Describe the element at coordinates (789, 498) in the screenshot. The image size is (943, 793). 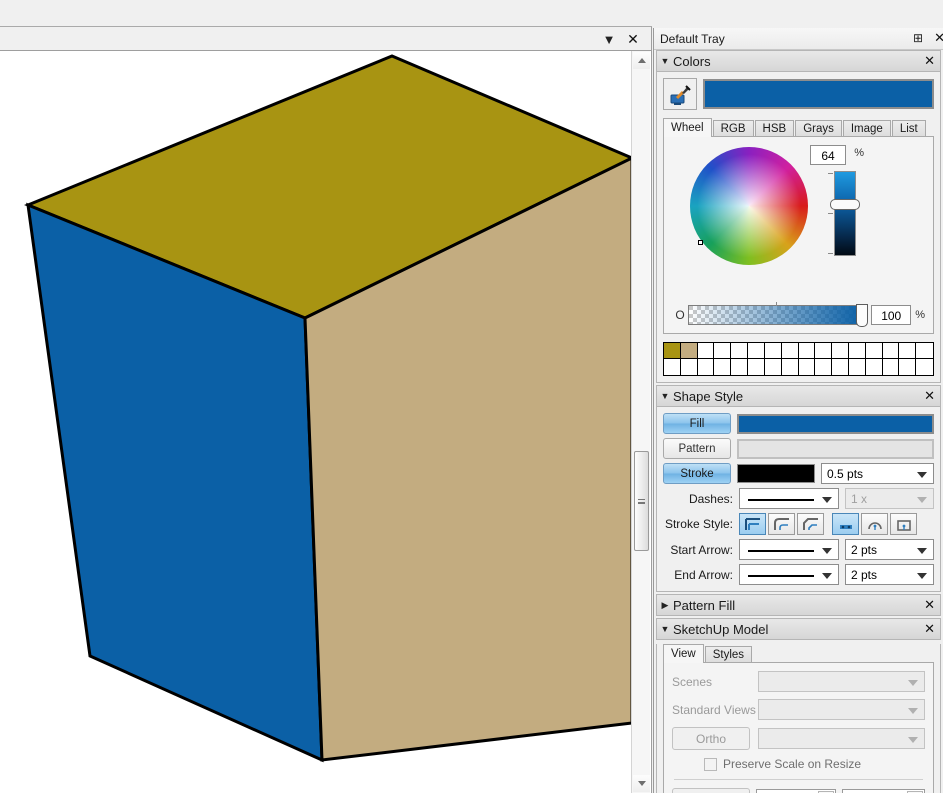
I see `dashes-combo` at that location.